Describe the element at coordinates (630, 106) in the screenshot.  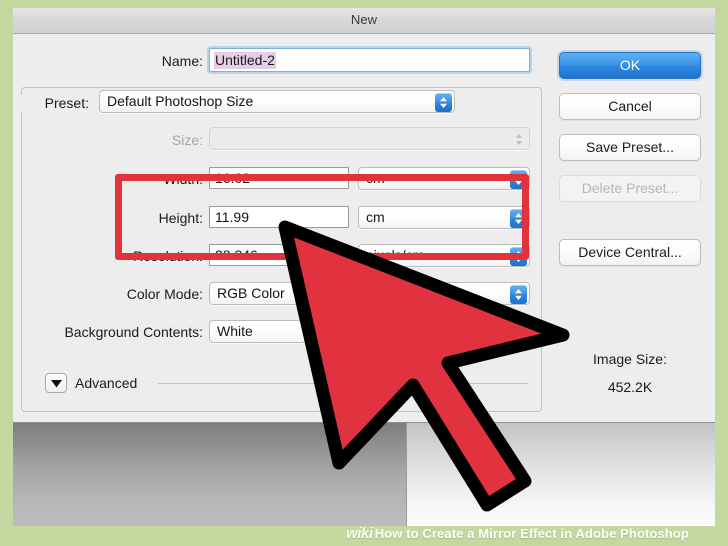
I see `cancel-button: Cancel` at that location.